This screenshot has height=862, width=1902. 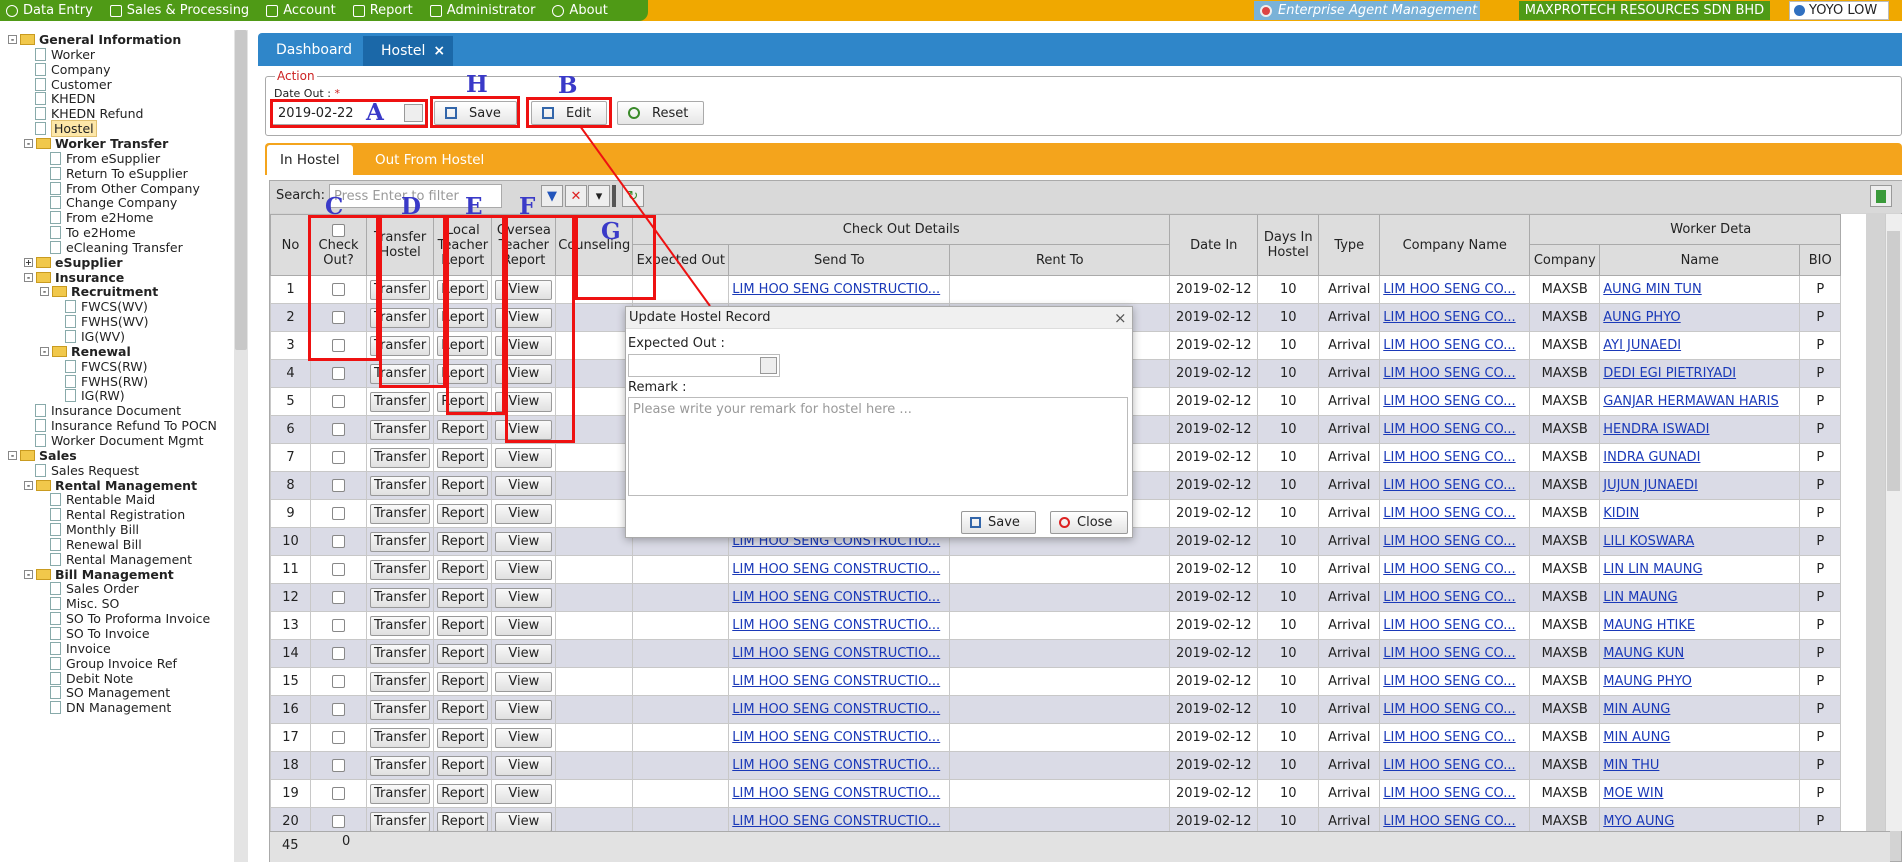 What do you see at coordinates (49, 10) in the screenshot?
I see `menu-item-0: Data Entry` at bounding box center [49, 10].